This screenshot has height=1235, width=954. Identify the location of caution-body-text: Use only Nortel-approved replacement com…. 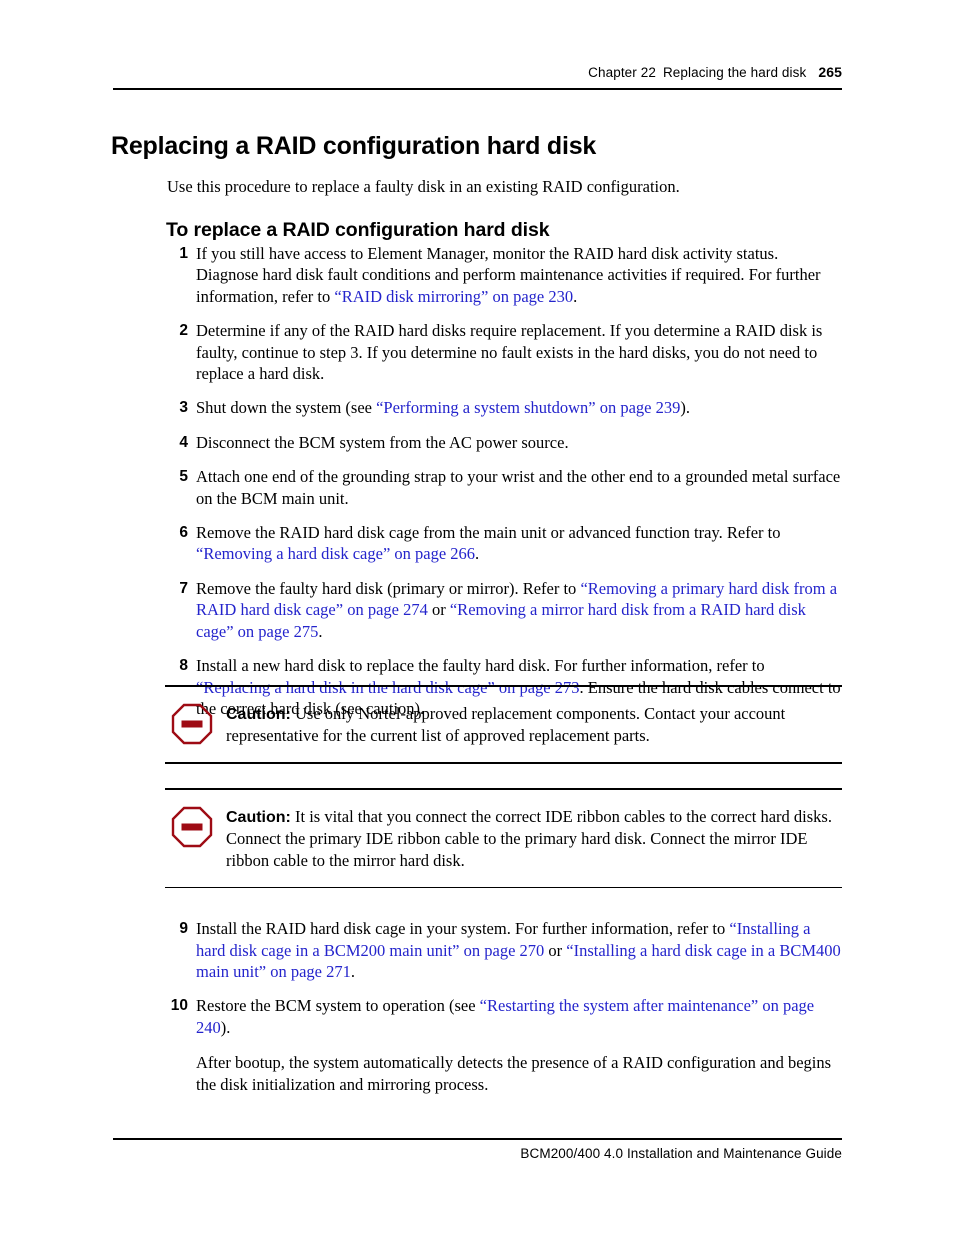
(506, 725).